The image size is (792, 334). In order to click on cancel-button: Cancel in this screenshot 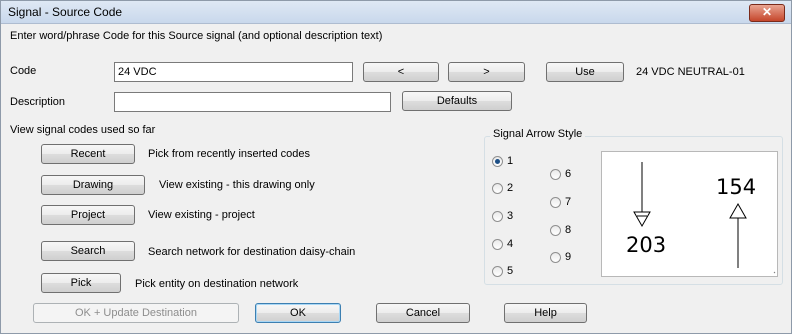, I will do `click(423, 313)`.